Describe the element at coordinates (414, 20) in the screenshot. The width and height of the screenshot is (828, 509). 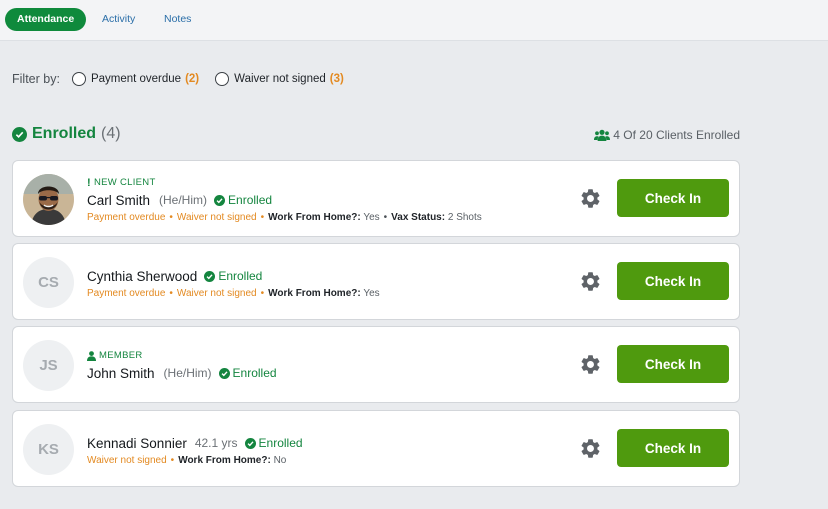
I see `tab-bar: Attendance Activity Notes` at that location.